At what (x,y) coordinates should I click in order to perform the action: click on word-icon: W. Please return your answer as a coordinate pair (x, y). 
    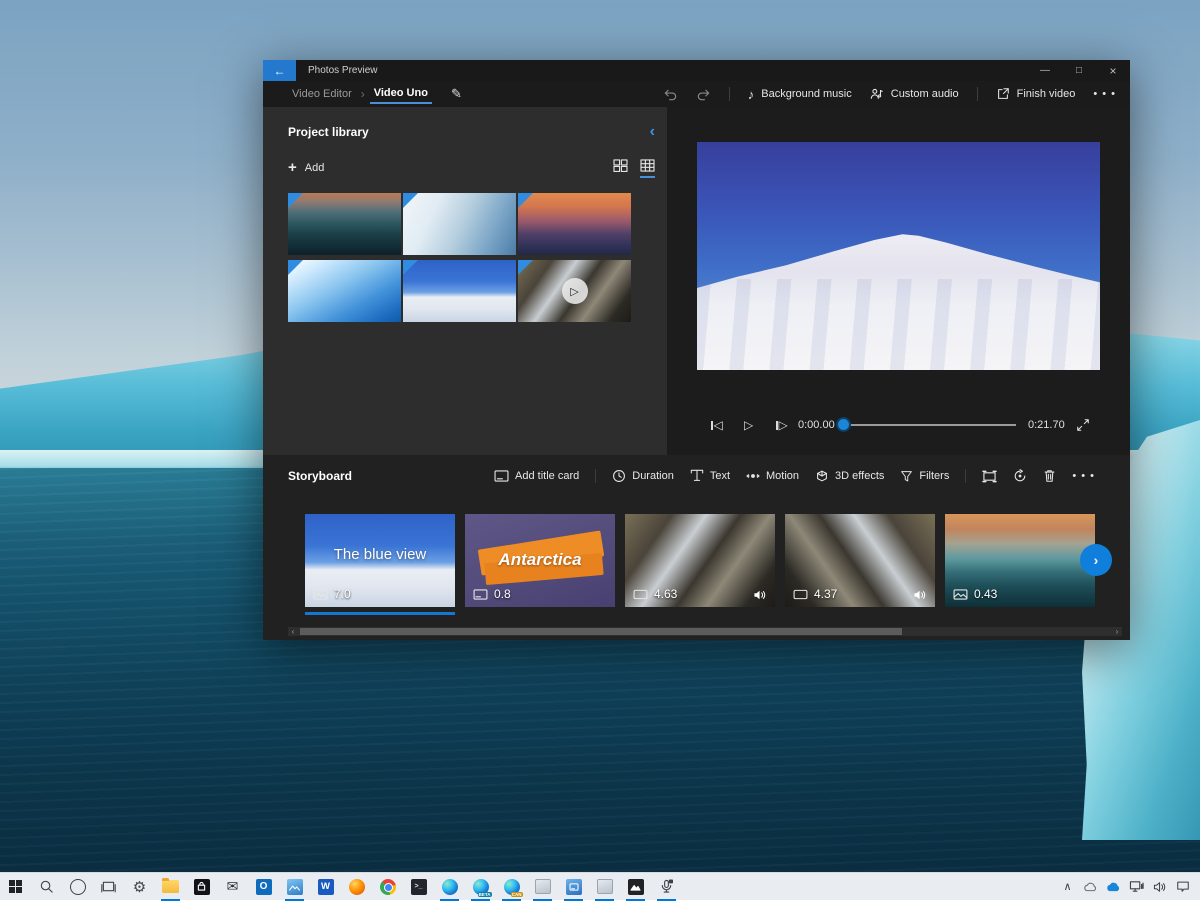
    Looking at the image, I should click on (326, 887).